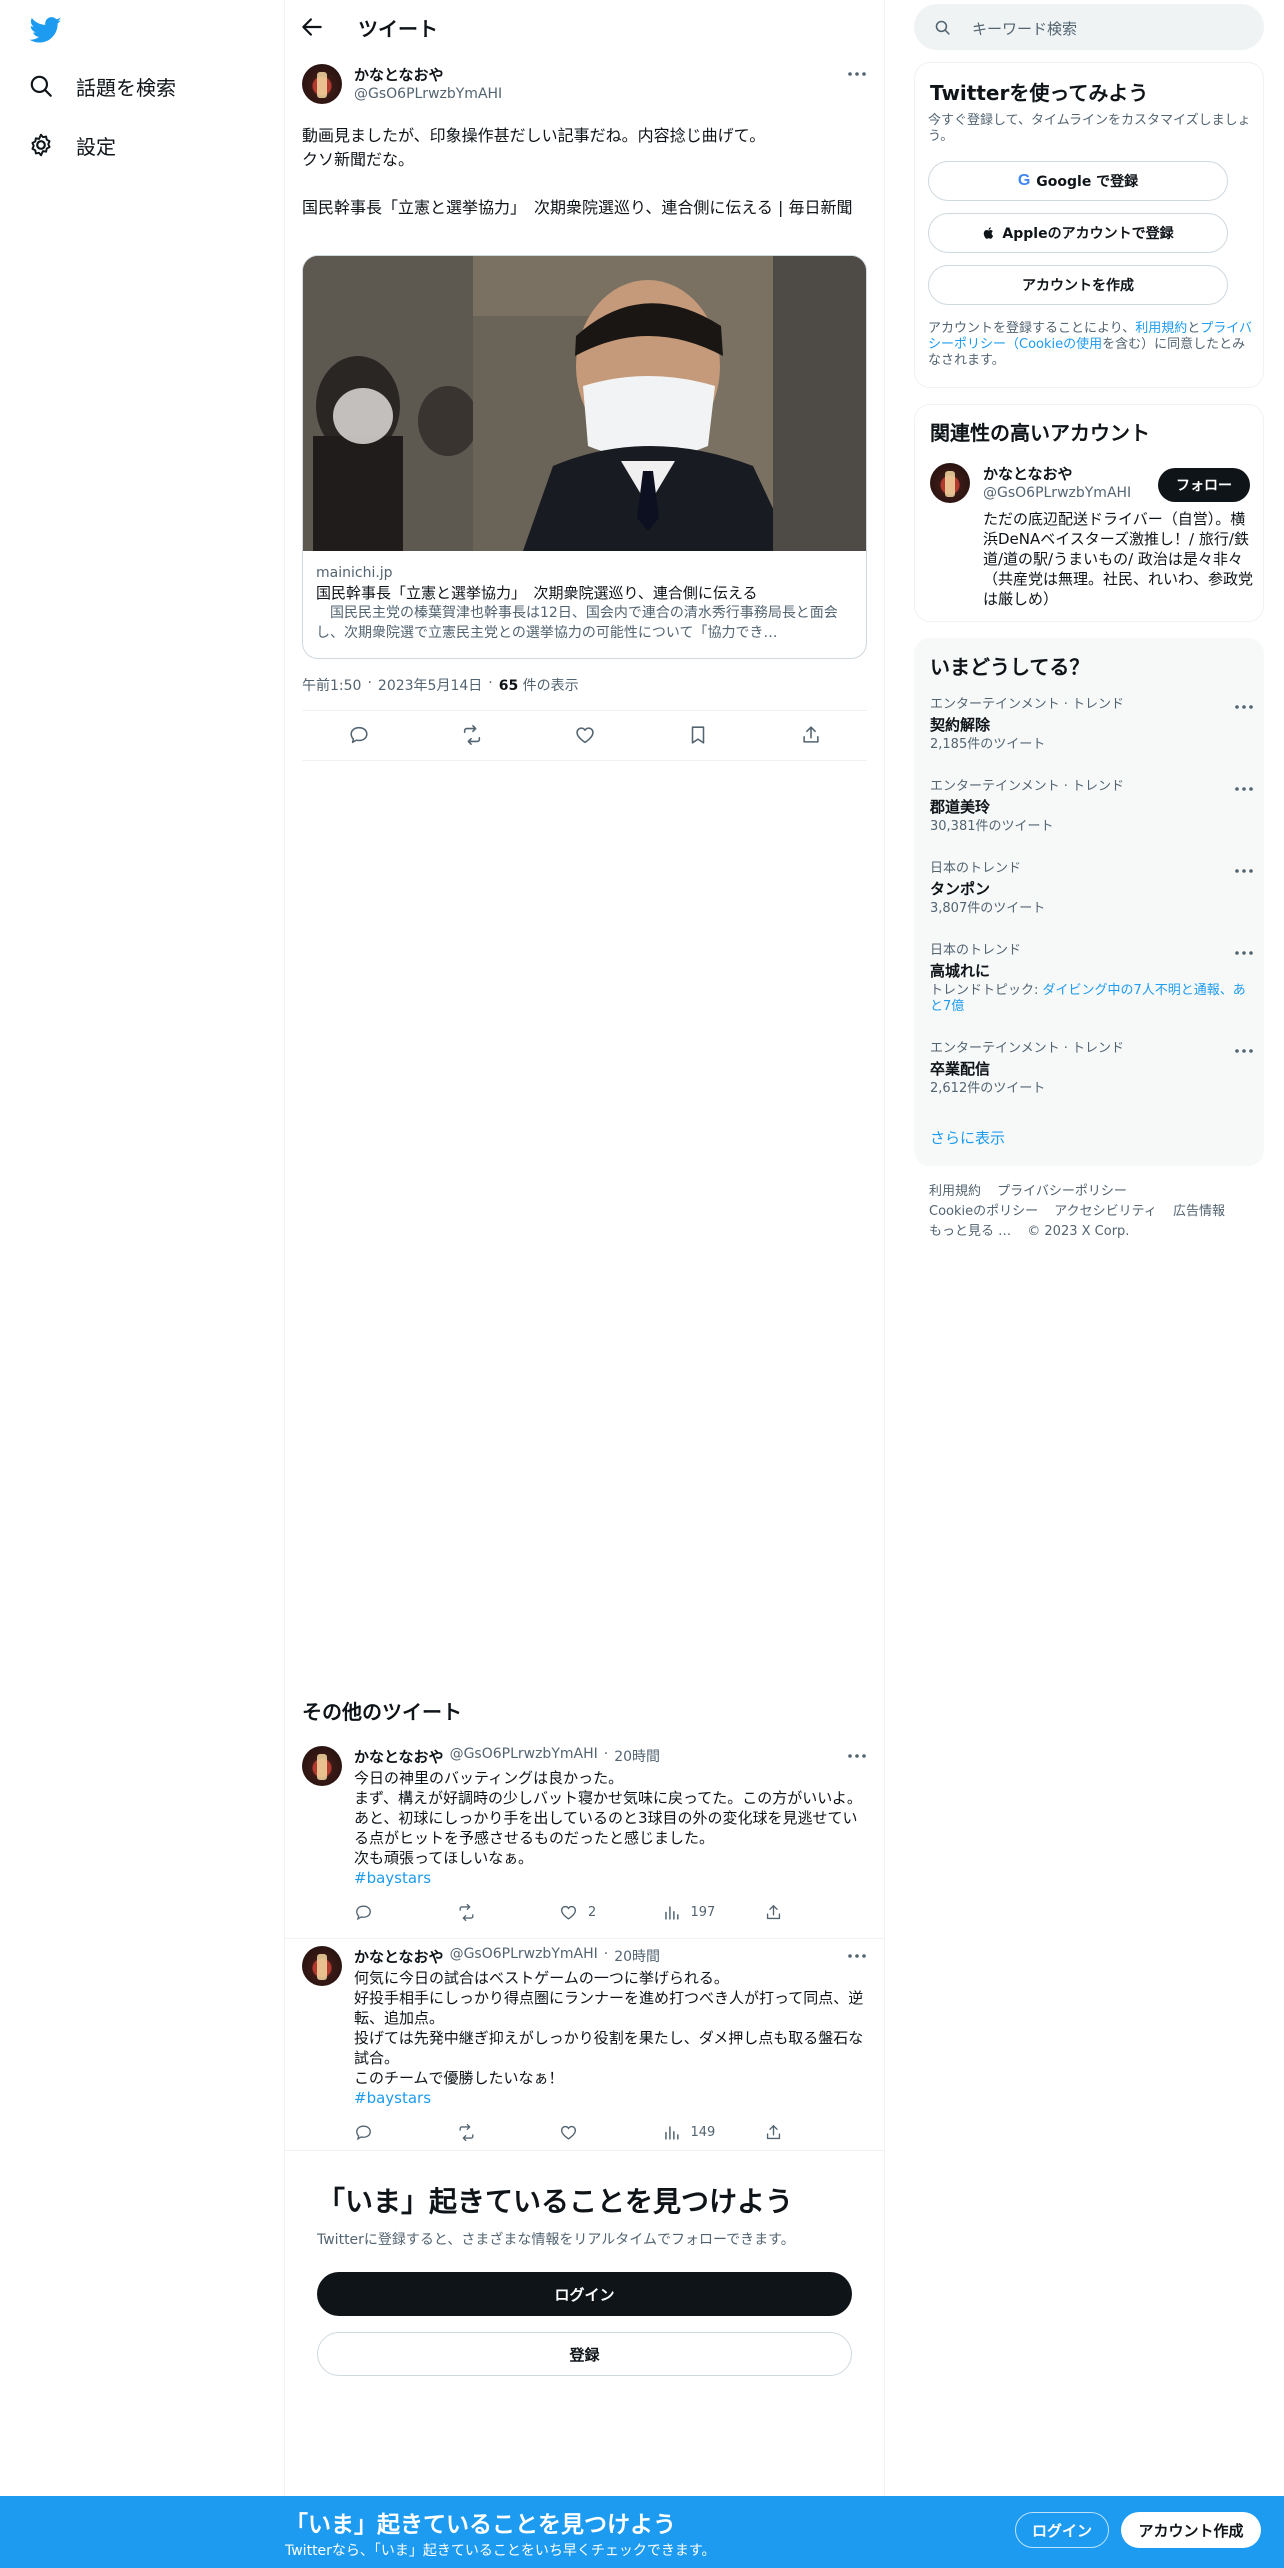 The width and height of the screenshot is (1284, 2568). Describe the element at coordinates (1062, 1191) in the screenshot. I see `footer-link: プライバシーポリシー` at that location.